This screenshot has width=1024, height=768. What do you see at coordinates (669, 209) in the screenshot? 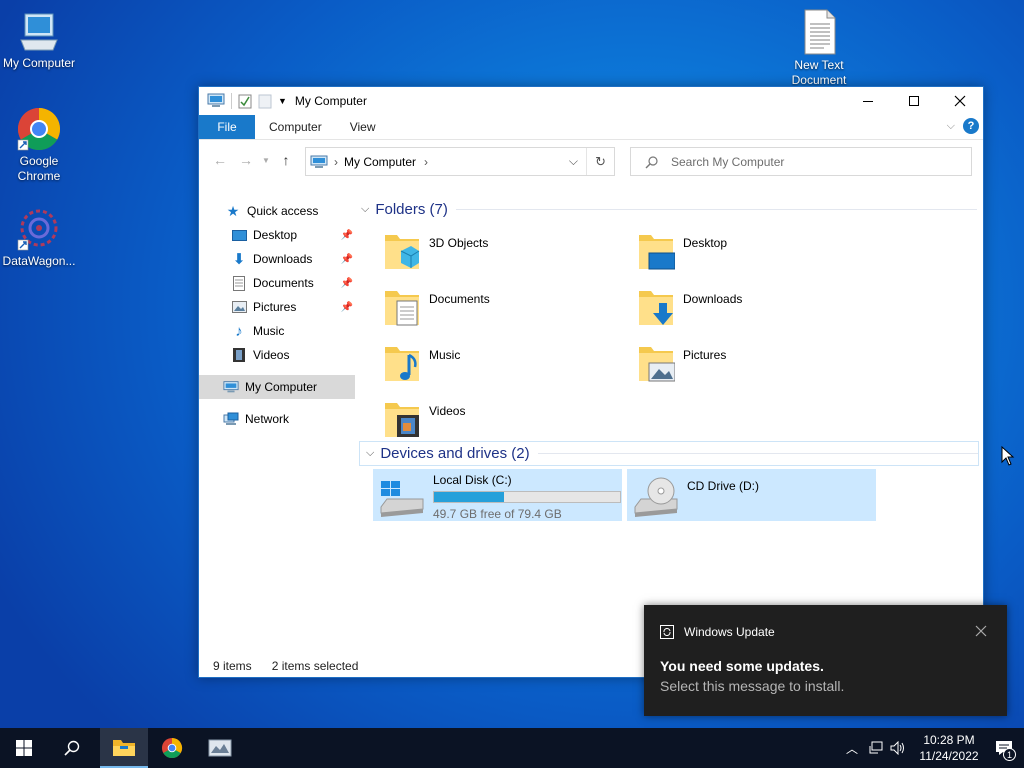
I see `group-header-folders: ⌵ Folders (7)` at bounding box center [669, 209].